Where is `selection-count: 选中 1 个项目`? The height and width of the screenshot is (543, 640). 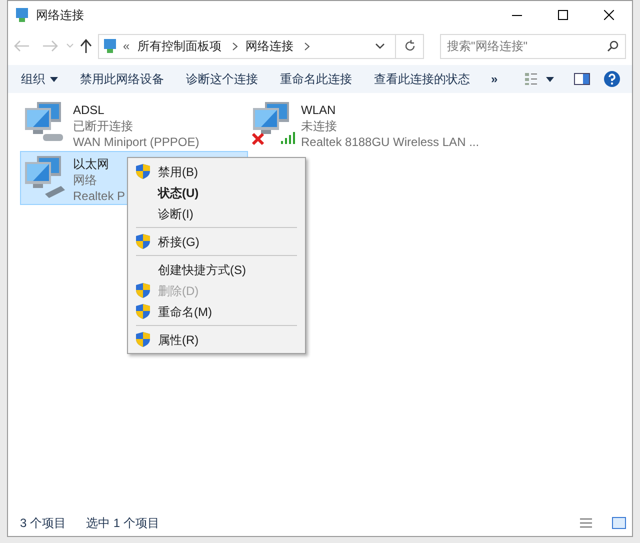 selection-count: 选中 1 个项目 is located at coordinates (123, 523).